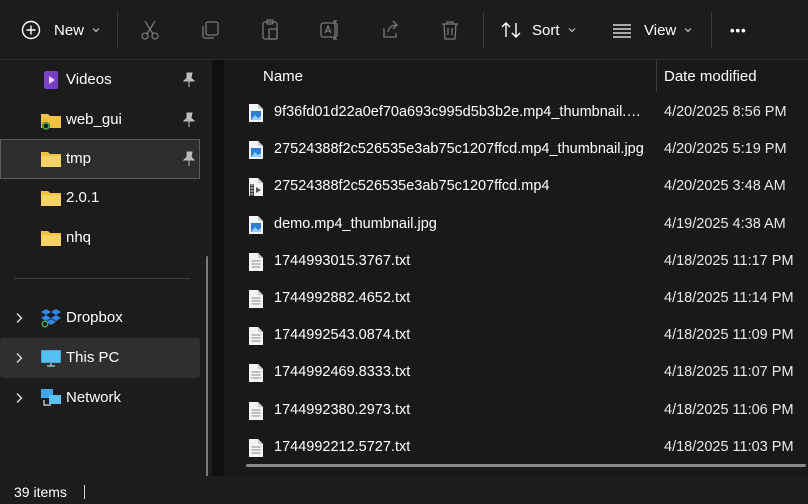  I want to click on sort-label: Sort, so click(546, 30).